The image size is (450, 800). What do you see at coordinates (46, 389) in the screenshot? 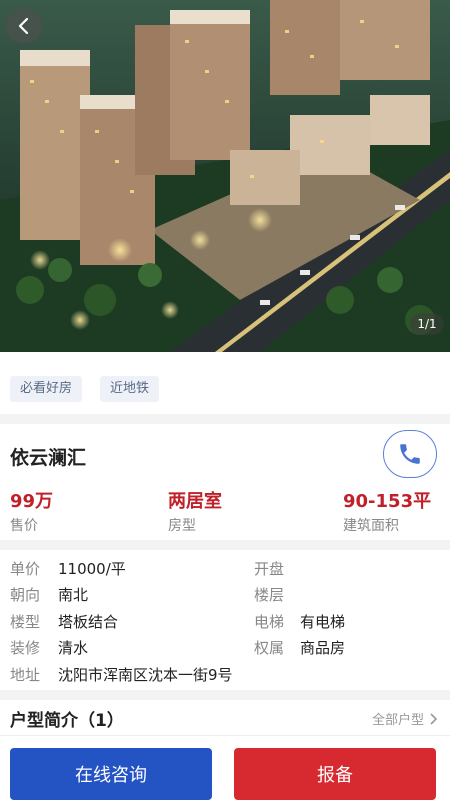
I see `tag-must-see: 必看好房` at bounding box center [46, 389].